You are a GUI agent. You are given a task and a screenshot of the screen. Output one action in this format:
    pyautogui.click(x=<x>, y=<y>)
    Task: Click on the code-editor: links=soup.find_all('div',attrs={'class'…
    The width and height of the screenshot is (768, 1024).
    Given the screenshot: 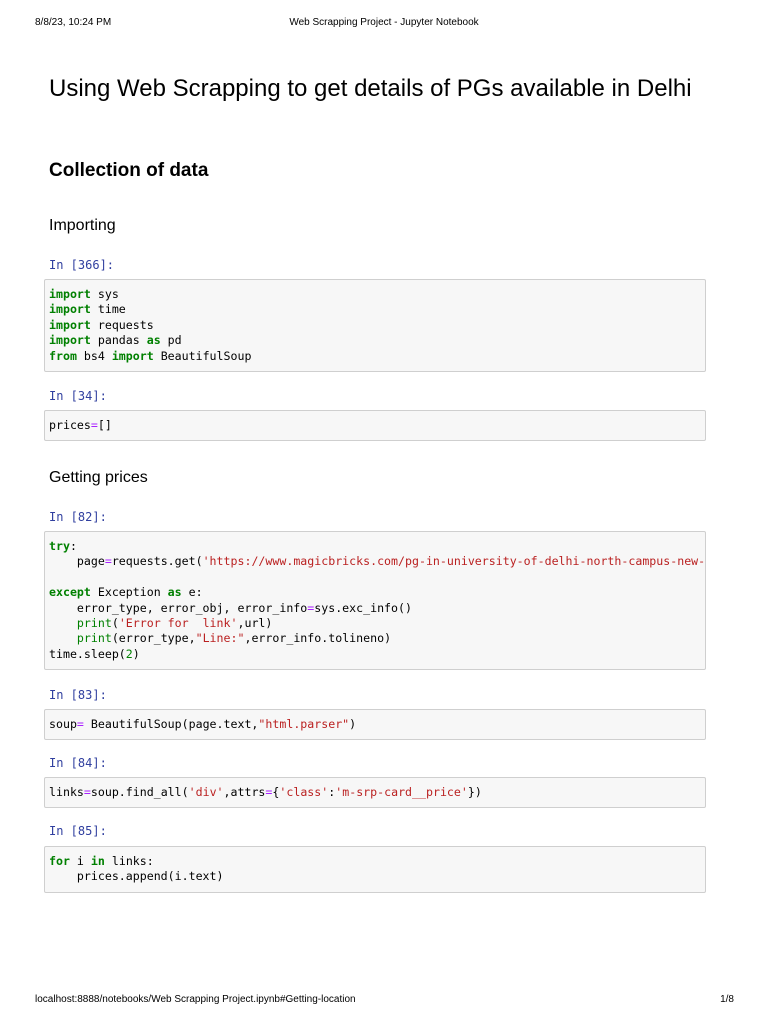 What is the action you would take?
    pyautogui.click(x=375, y=792)
    